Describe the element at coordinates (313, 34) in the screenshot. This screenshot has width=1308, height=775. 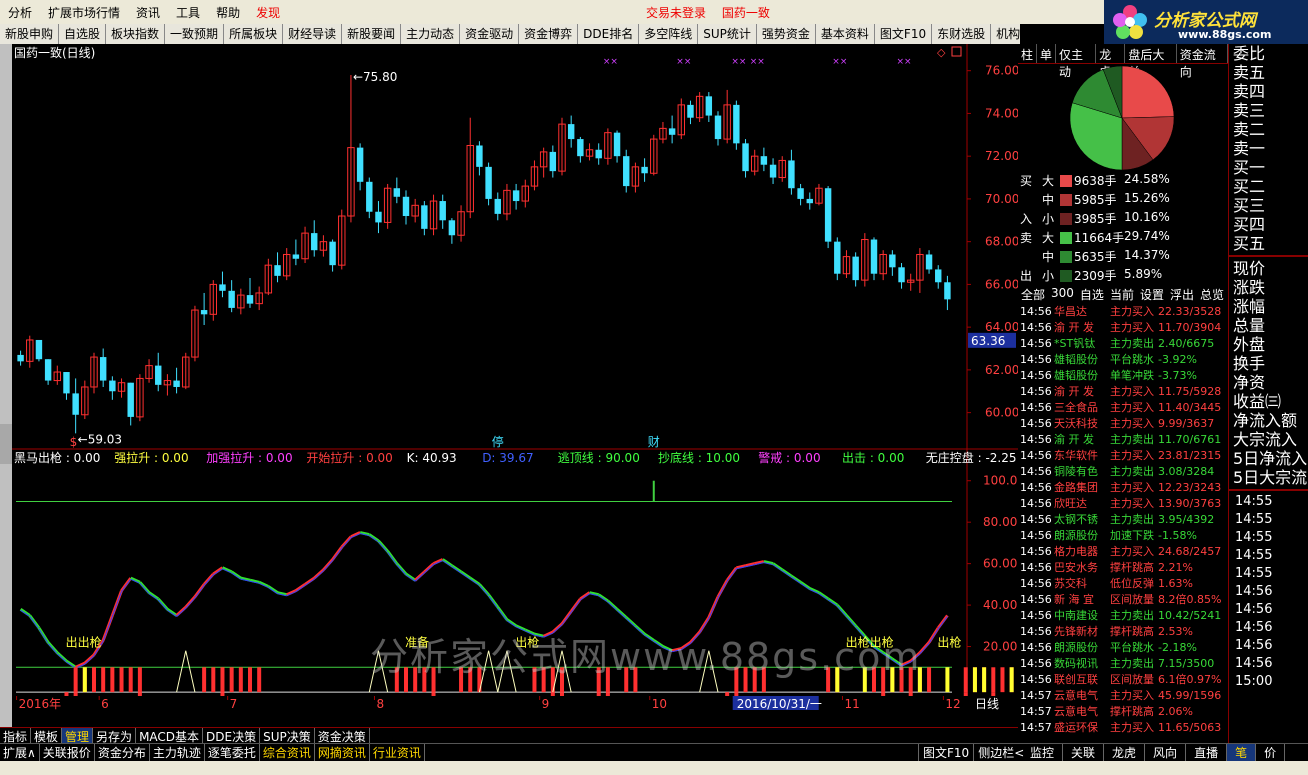
I see `toolbar-button-5: 财经导读` at that location.